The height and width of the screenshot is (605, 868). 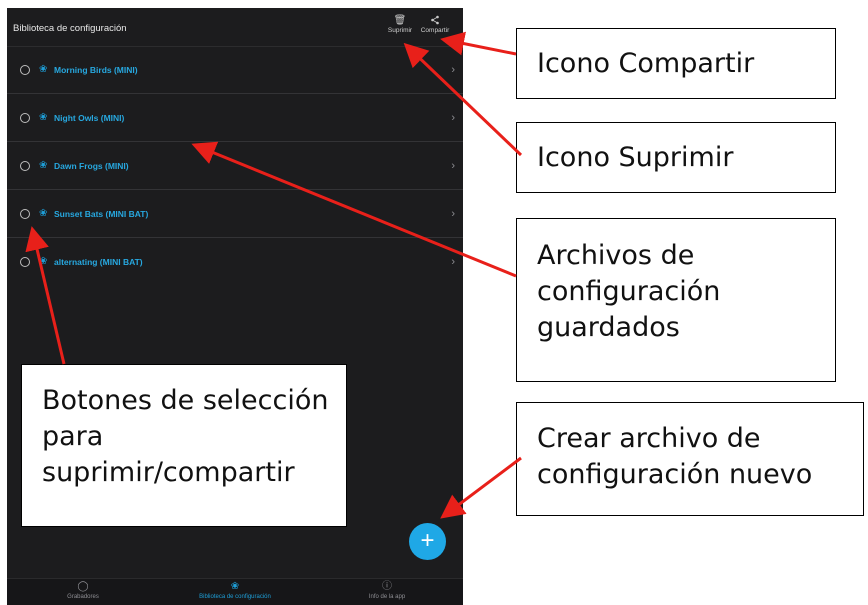 I want to click on list-item: ❀ Morning Birds (MINI) ›, so click(x=235, y=70).